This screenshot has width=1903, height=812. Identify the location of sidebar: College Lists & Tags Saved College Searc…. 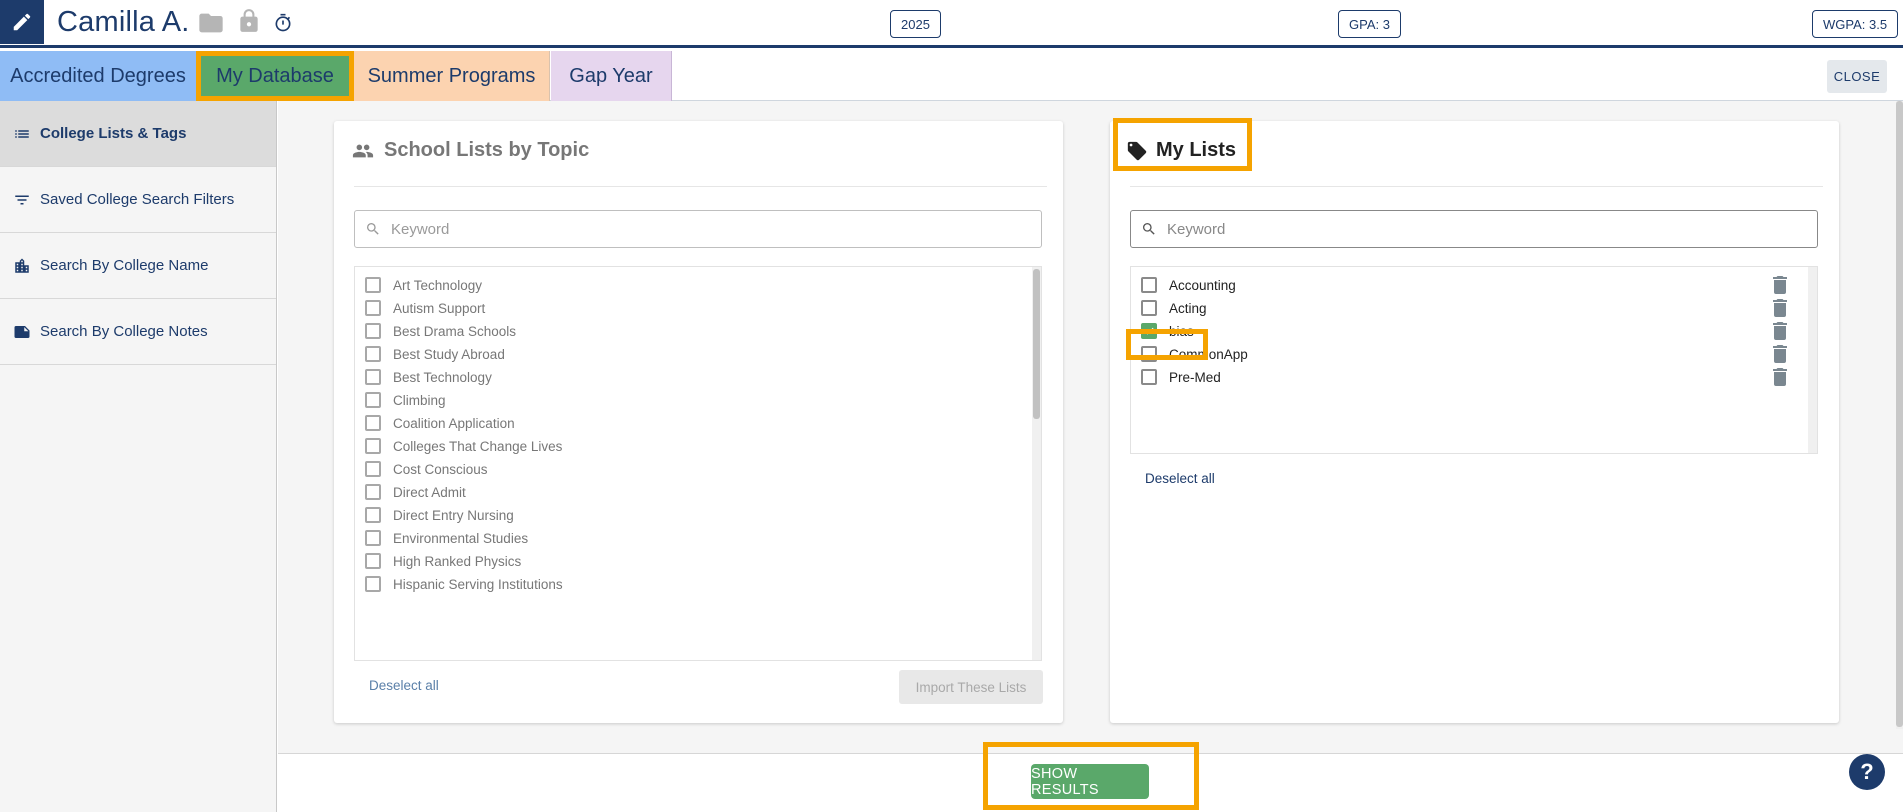
(138, 456).